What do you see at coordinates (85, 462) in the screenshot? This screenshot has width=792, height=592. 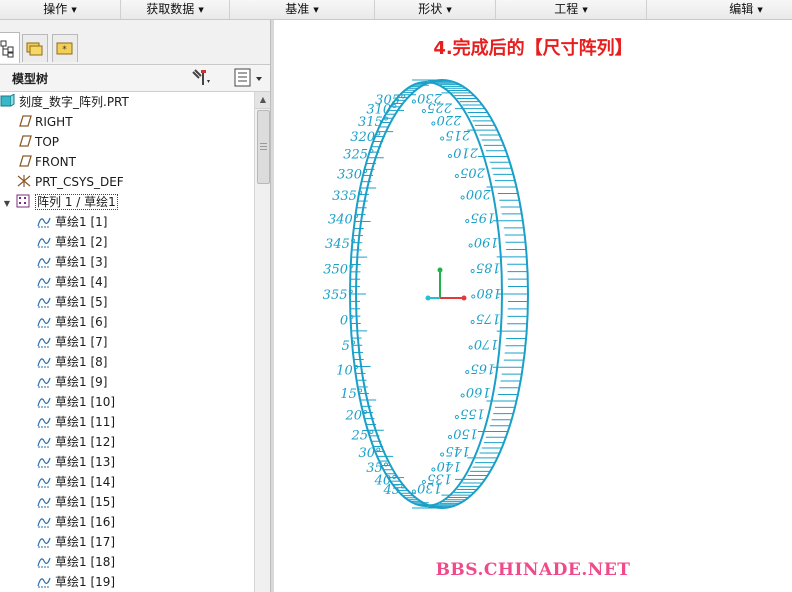 I see `tree-item-label: 草绘1 [13]` at bounding box center [85, 462].